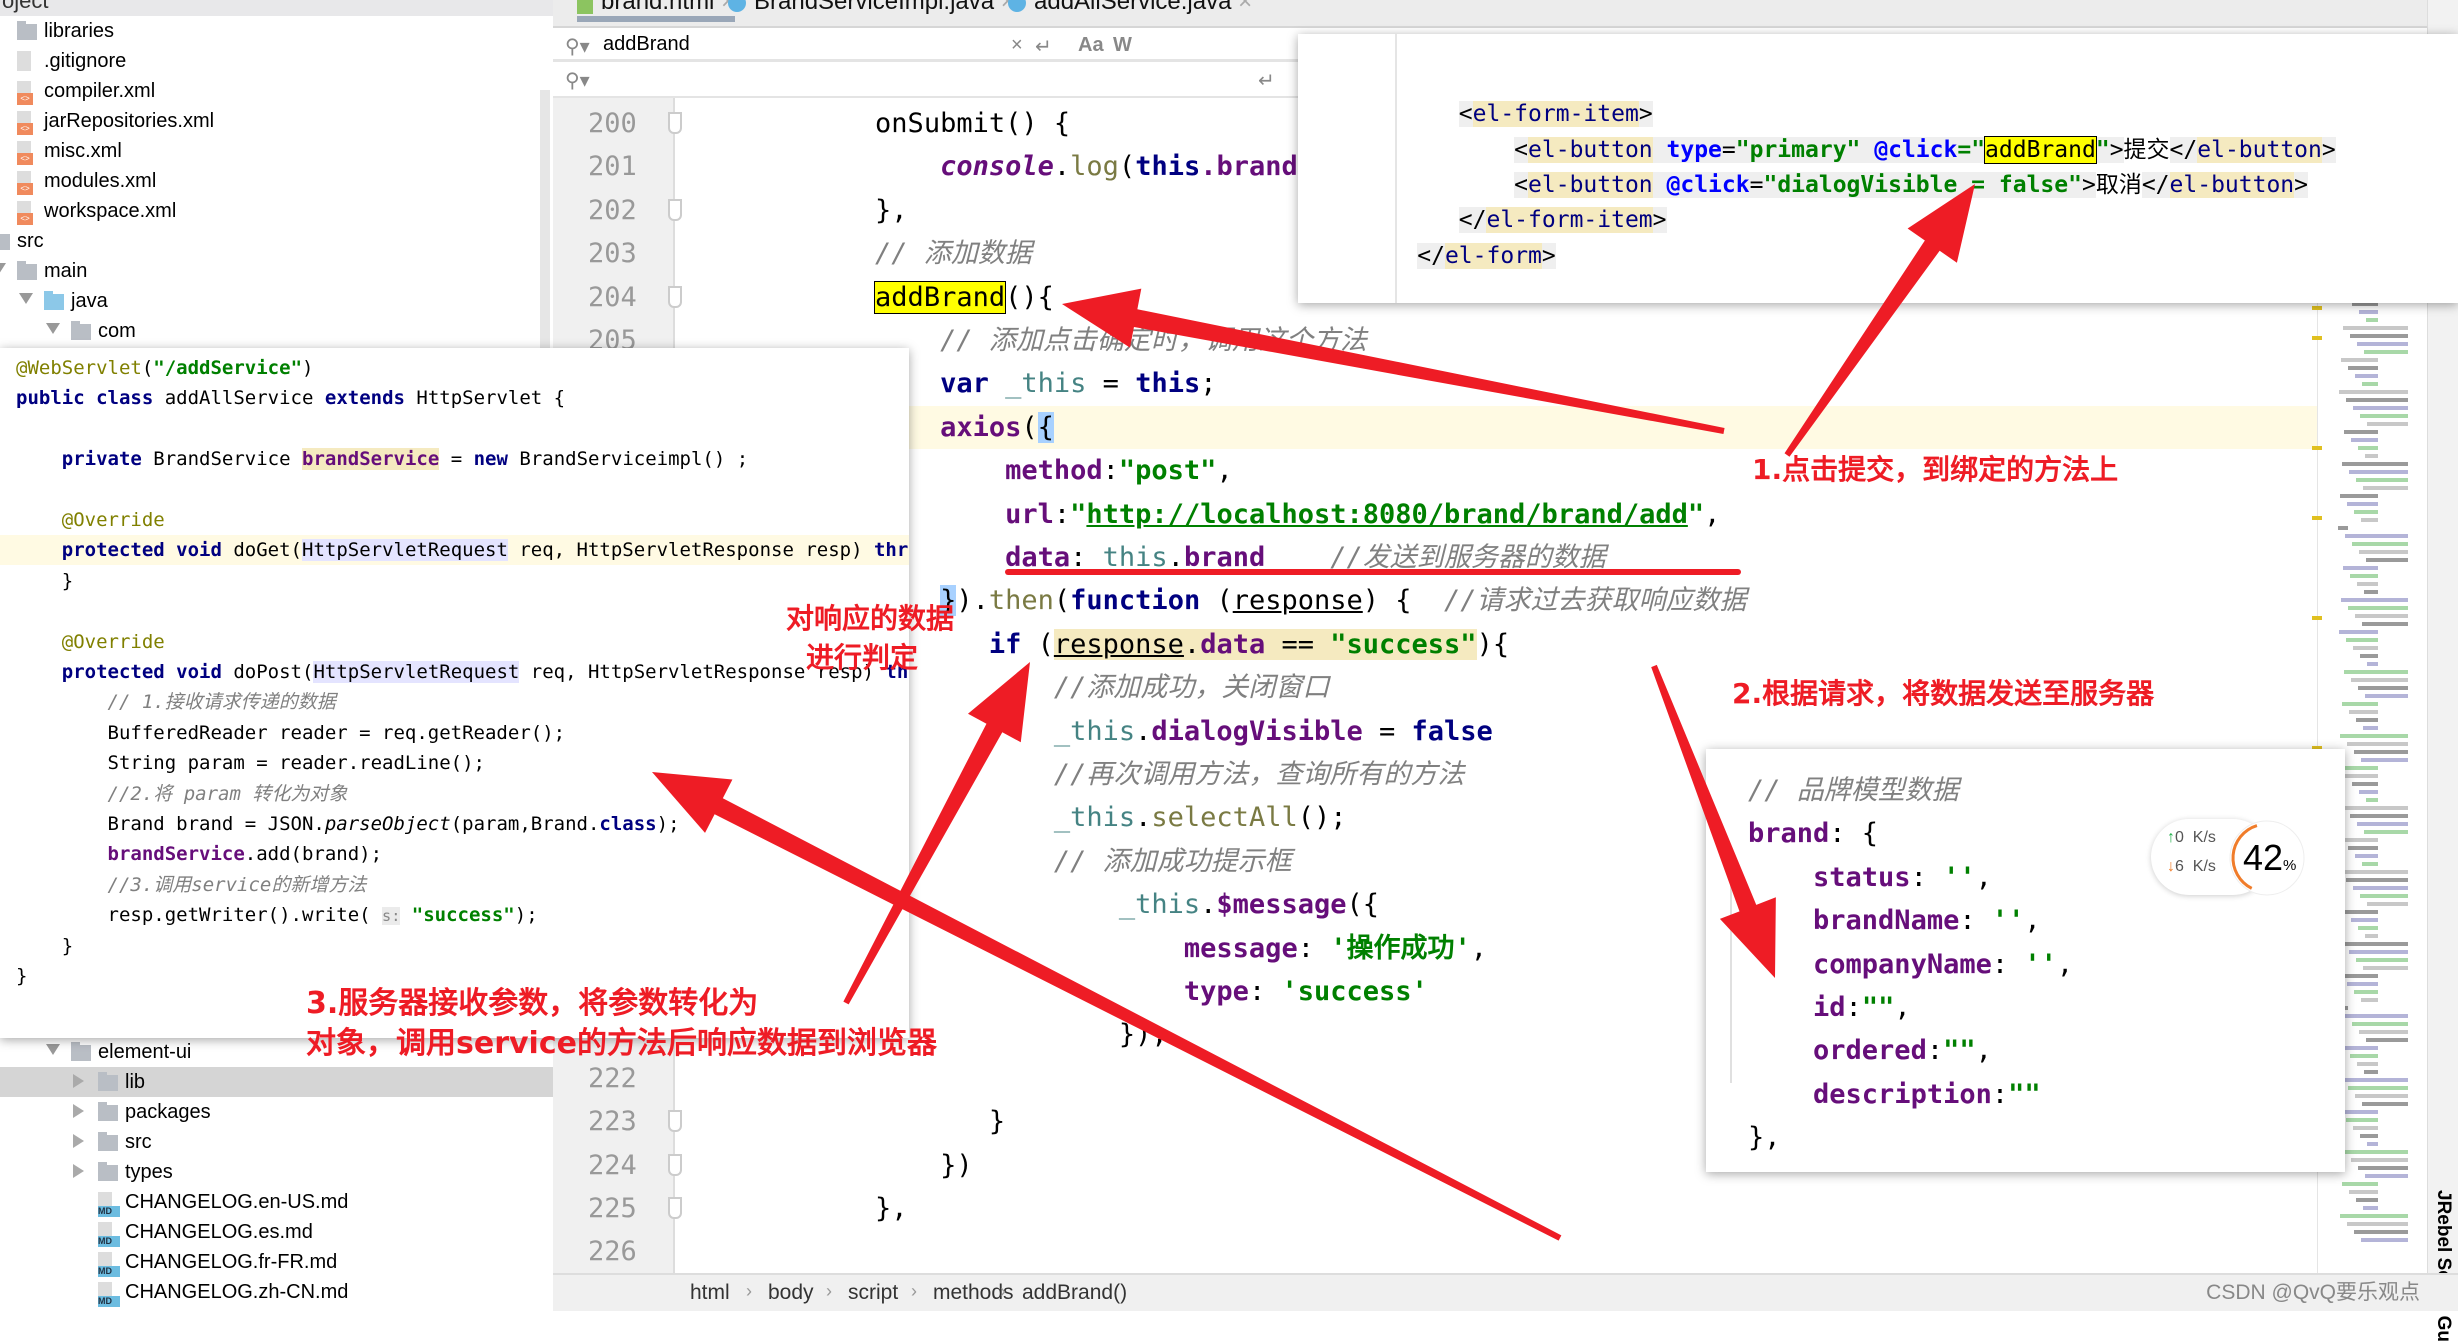 Image resolution: width=2458 pixels, height=1342 pixels. What do you see at coordinates (276, 1232) in the screenshot?
I see `tree-item: CHANGELOG.es.md` at bounding box center [276, 1232].